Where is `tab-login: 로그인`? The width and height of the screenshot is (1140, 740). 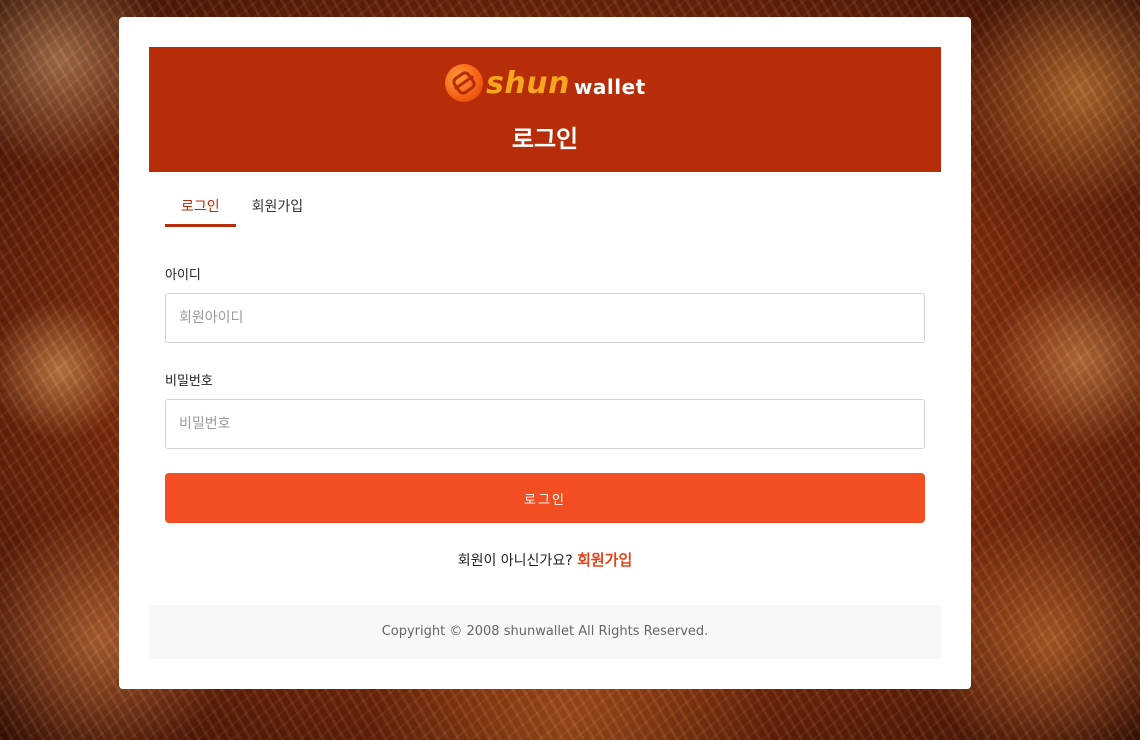 tab-login: 로그인 is located at coordinates (200, 208).